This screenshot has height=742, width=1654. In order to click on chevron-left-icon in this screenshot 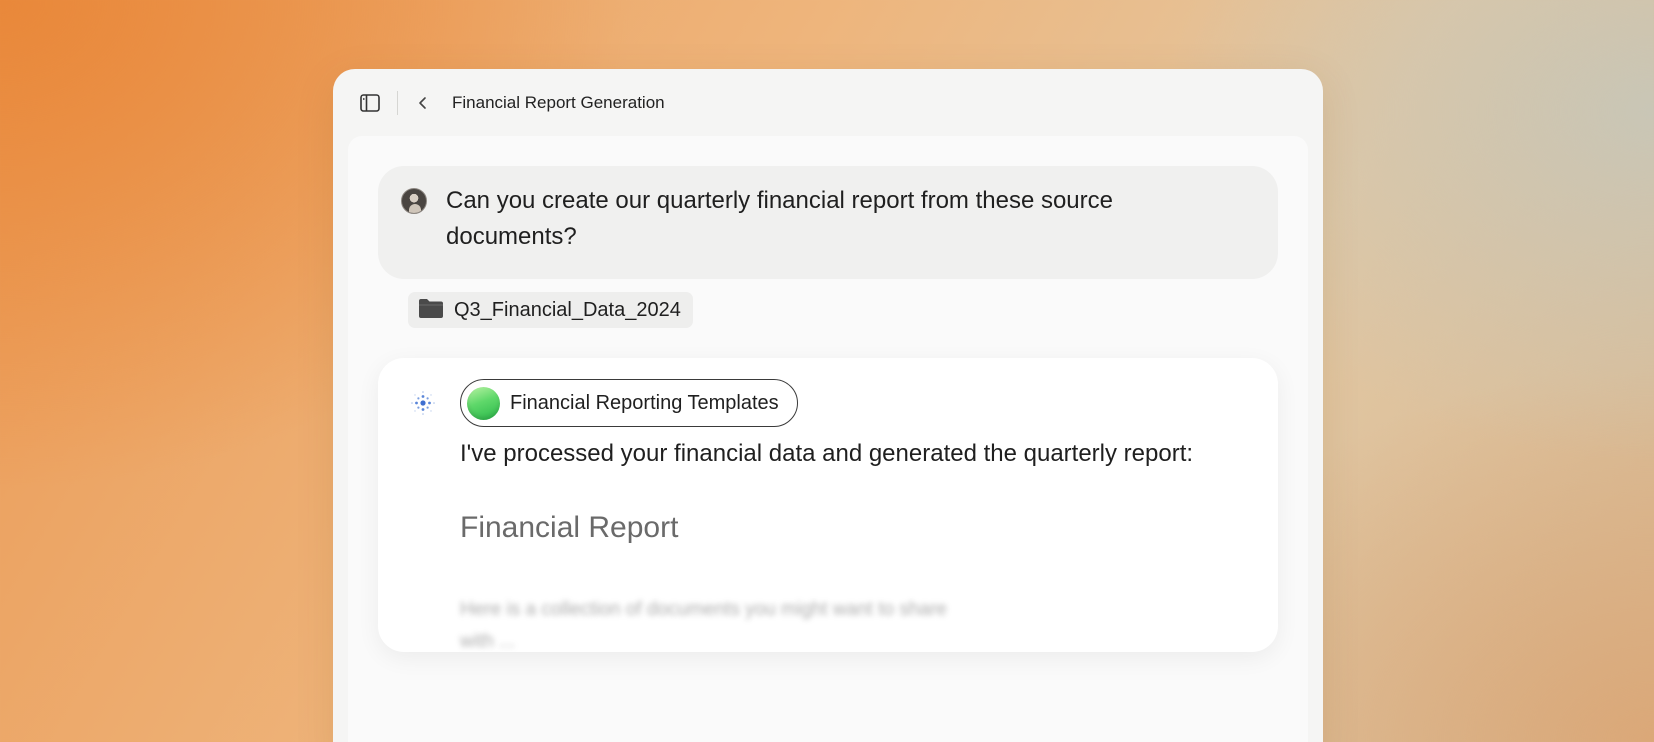, I will do `click(423, 103)`.